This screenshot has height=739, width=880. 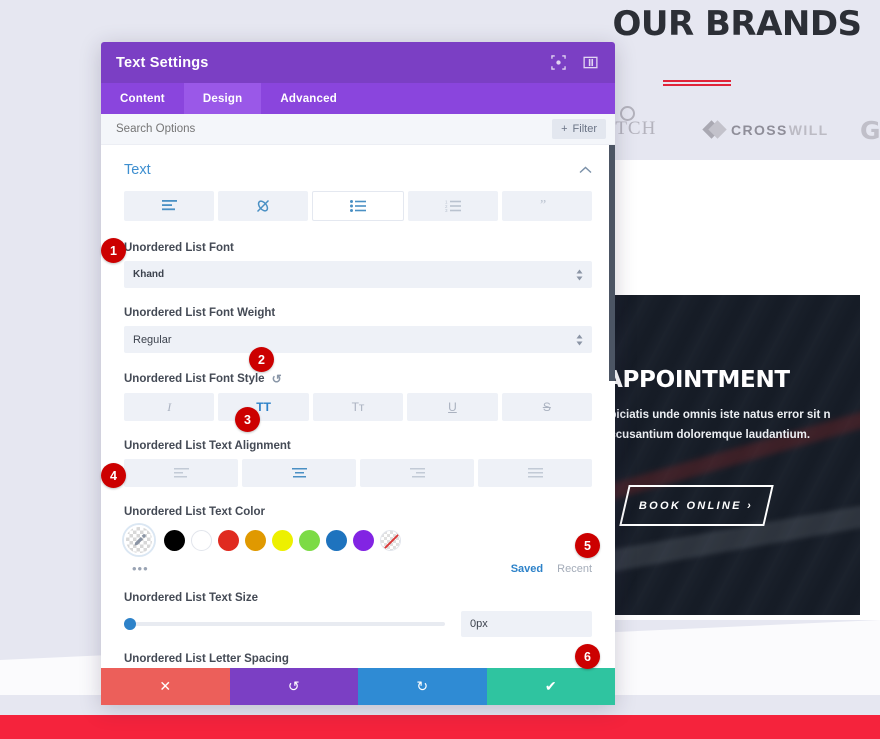 I want to click on chevron-up-icon, so click(x=585, y=170).